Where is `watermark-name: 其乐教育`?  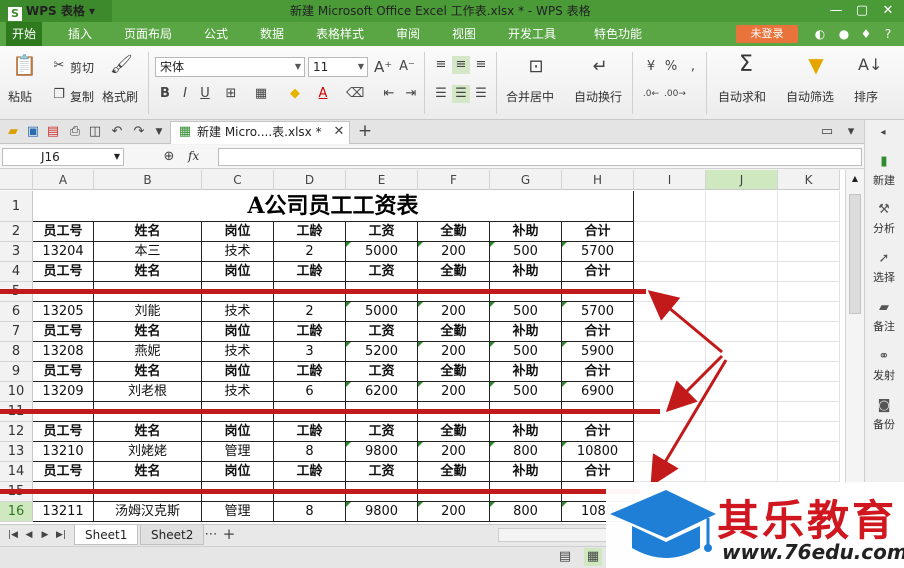 watermark-name: 其乐教育 is located at coordinates (807, 520).